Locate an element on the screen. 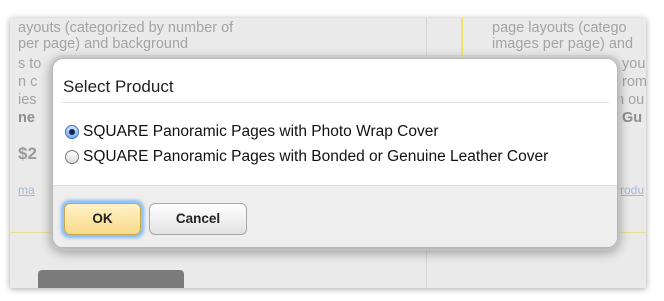 Image resolution: width=664 pixels, height=301 pixels. background-button is located at coordinates (111, 279).